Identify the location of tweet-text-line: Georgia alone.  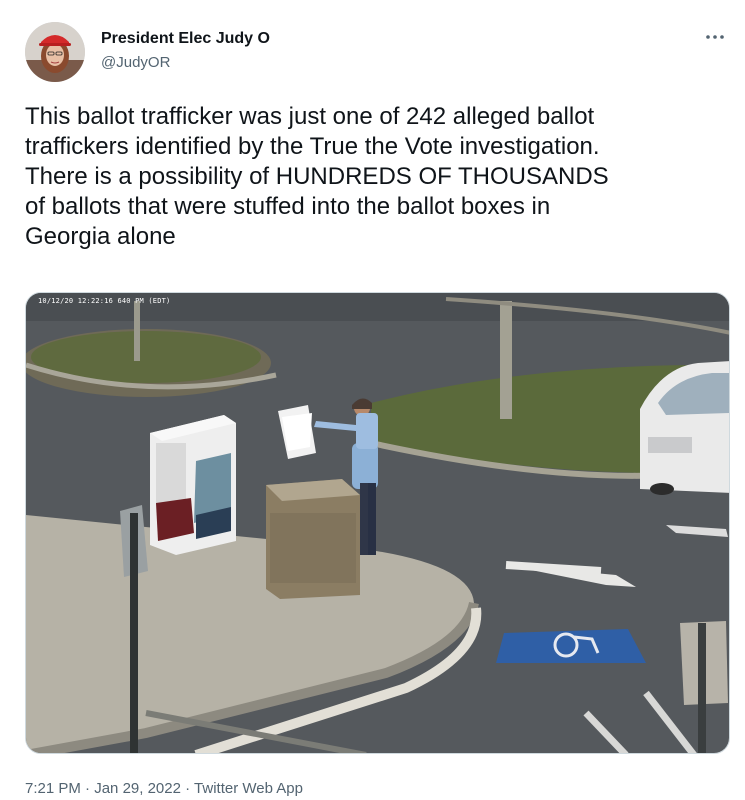
(100, 236).